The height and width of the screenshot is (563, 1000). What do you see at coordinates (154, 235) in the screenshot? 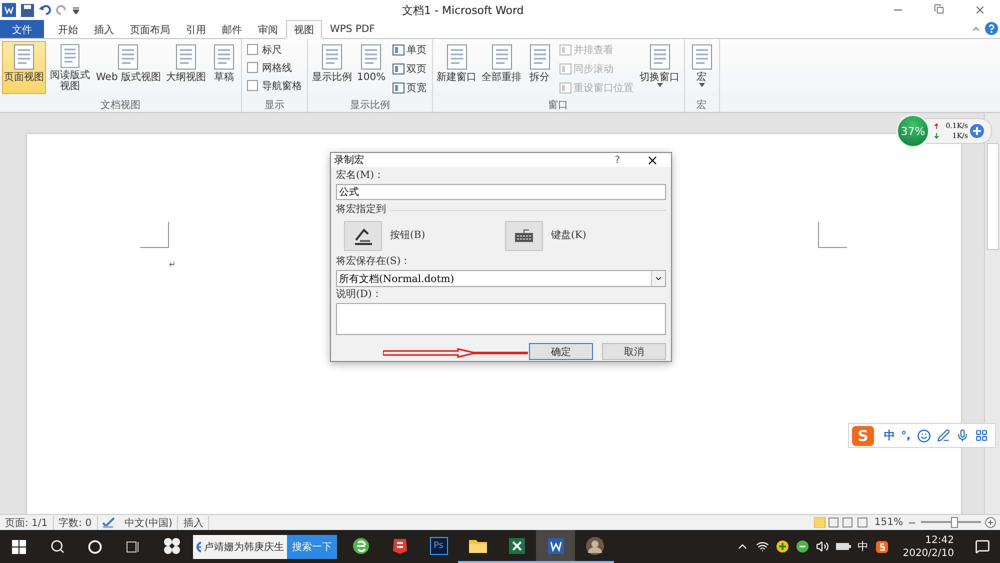
I see `crop-mark` at bounding box center [154, 235].